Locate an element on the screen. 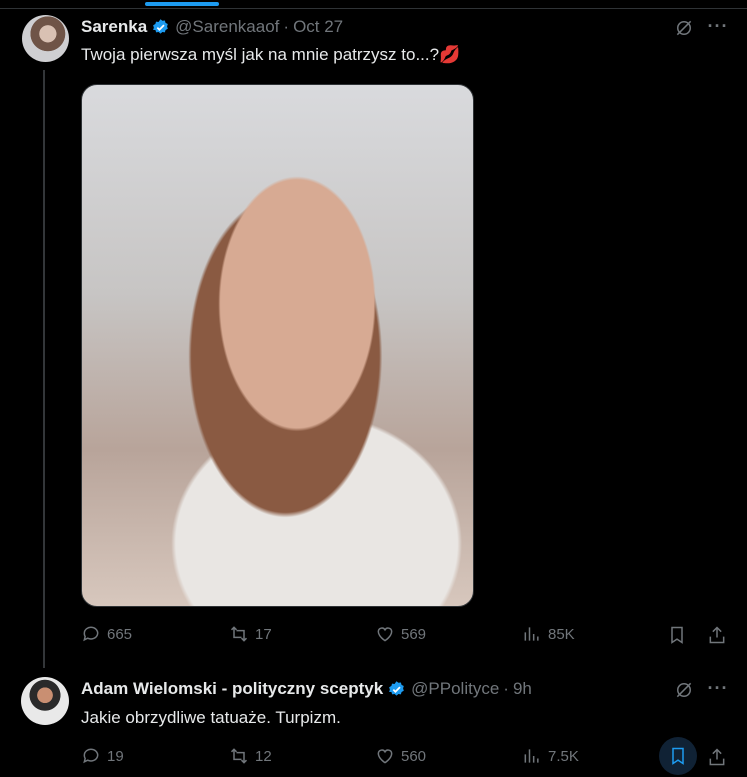  repost-count: 17 is located at coordinates (263, 634).